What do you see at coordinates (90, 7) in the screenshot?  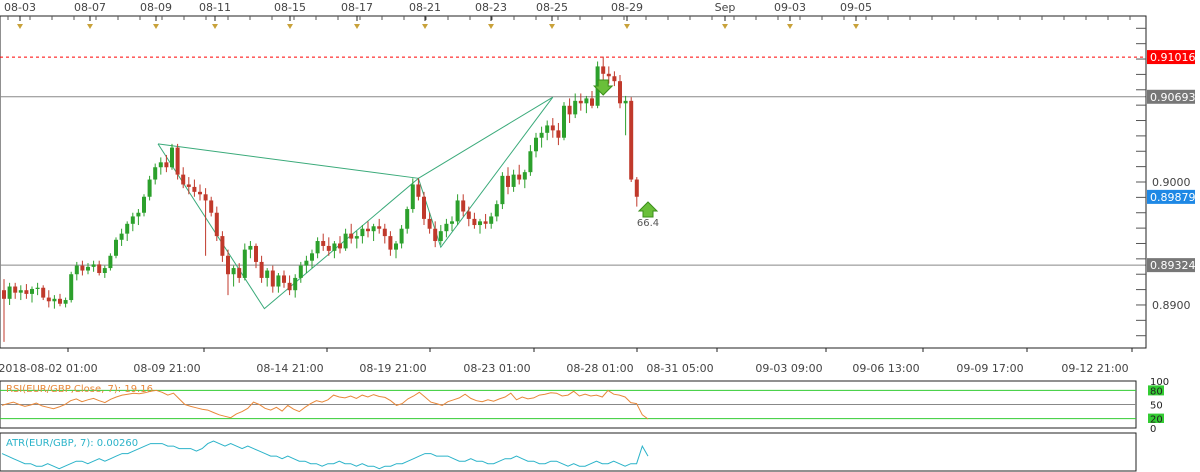 I see `top-date-label: 08-07` at bounding box center [90, 7].